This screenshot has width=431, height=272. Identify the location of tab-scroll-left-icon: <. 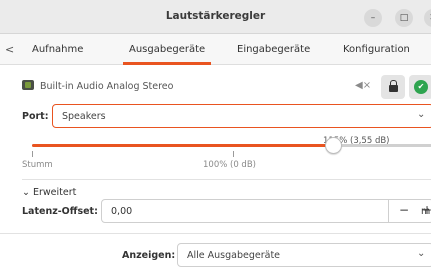
(9, 49).